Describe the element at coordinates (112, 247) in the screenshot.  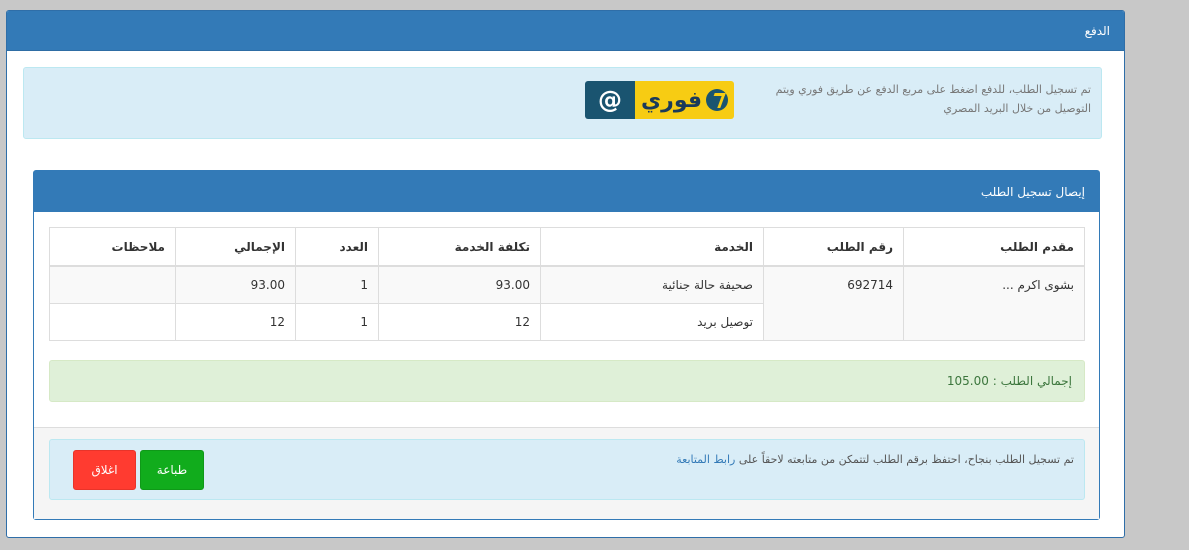
I see `header-notes: ملاحظات` at that location.